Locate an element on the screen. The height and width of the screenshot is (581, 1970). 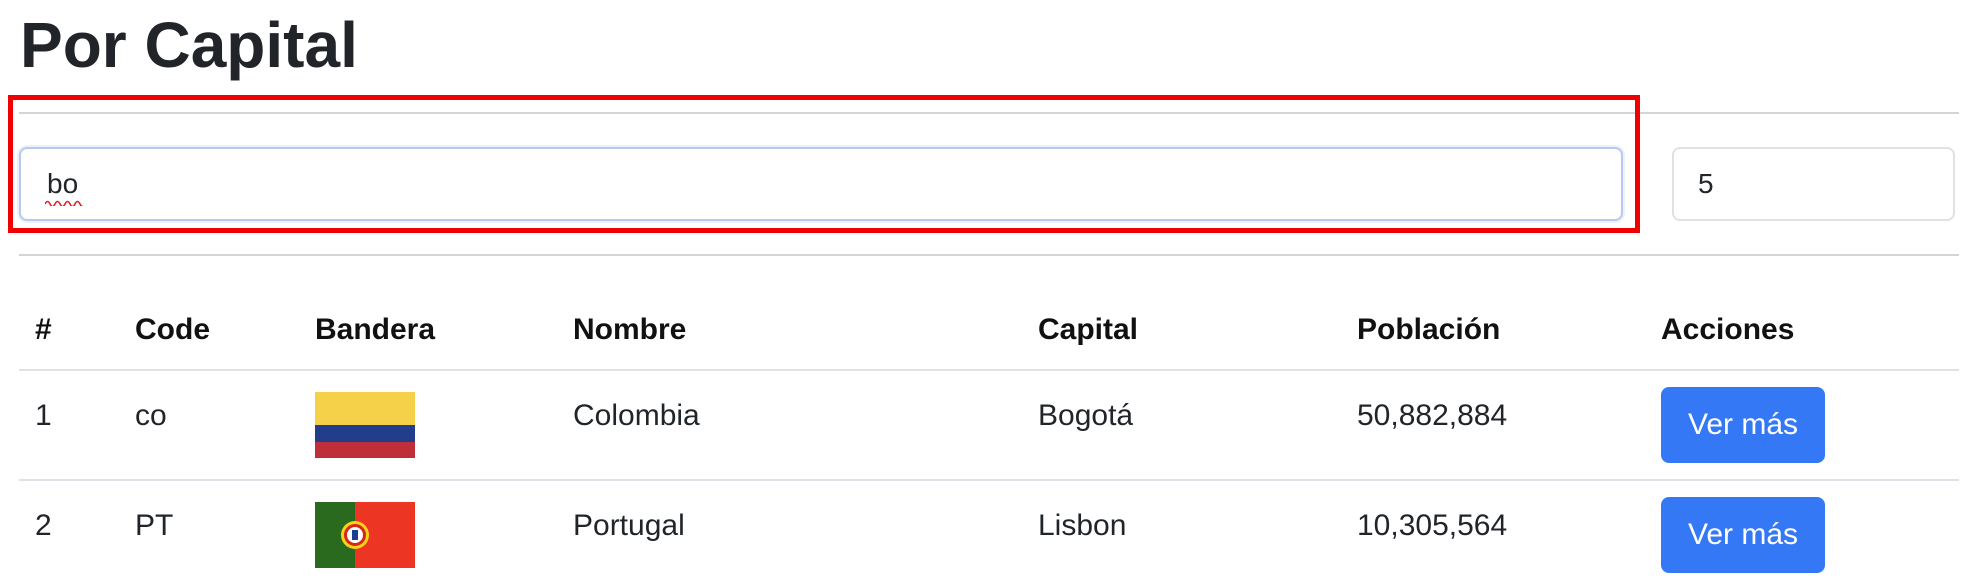
row-name: Portugal is located at coordinates (789, 530).